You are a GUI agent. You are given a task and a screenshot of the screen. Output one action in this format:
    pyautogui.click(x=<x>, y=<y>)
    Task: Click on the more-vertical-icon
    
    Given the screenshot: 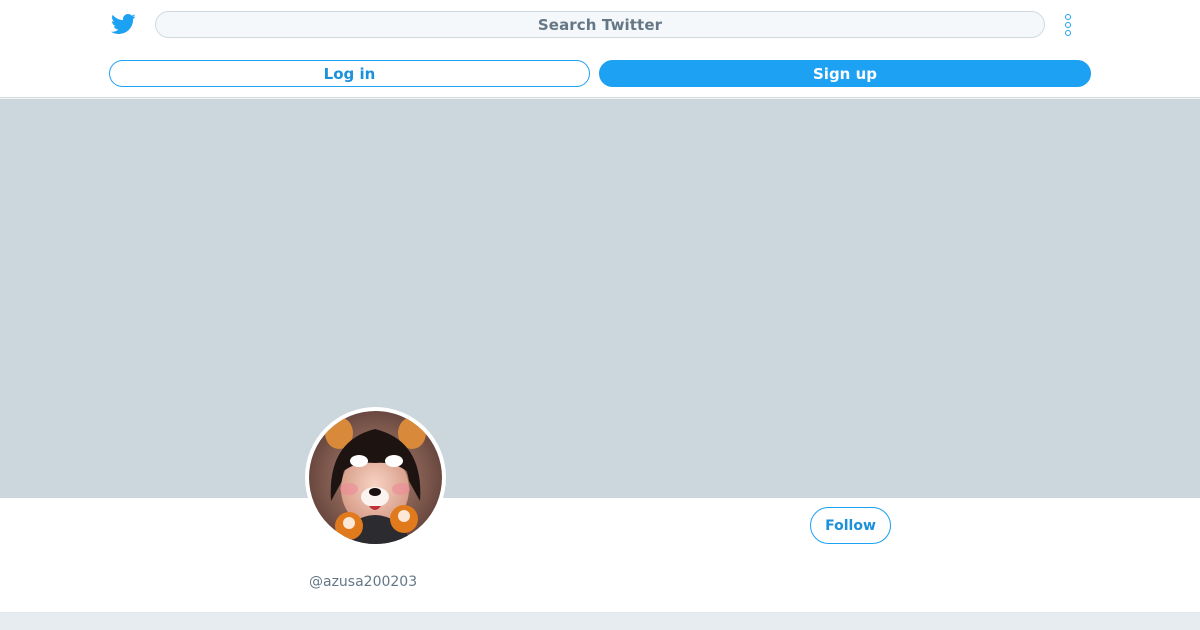 What is the action you would take?
    pyautogui.click(x=1068, y=25)
    